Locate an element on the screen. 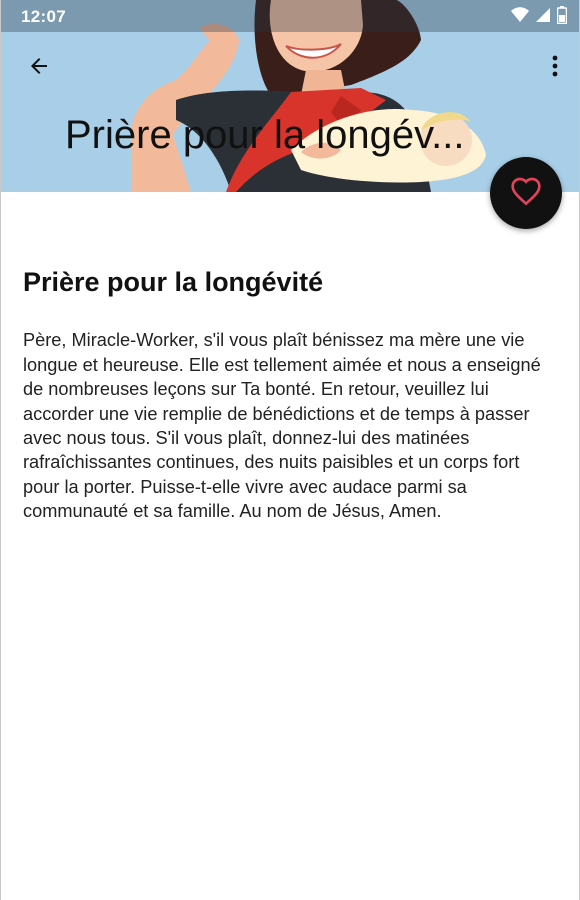 The height and width of the screenshot is (900, 580). signal-icon is located at coordinates (543, 17).